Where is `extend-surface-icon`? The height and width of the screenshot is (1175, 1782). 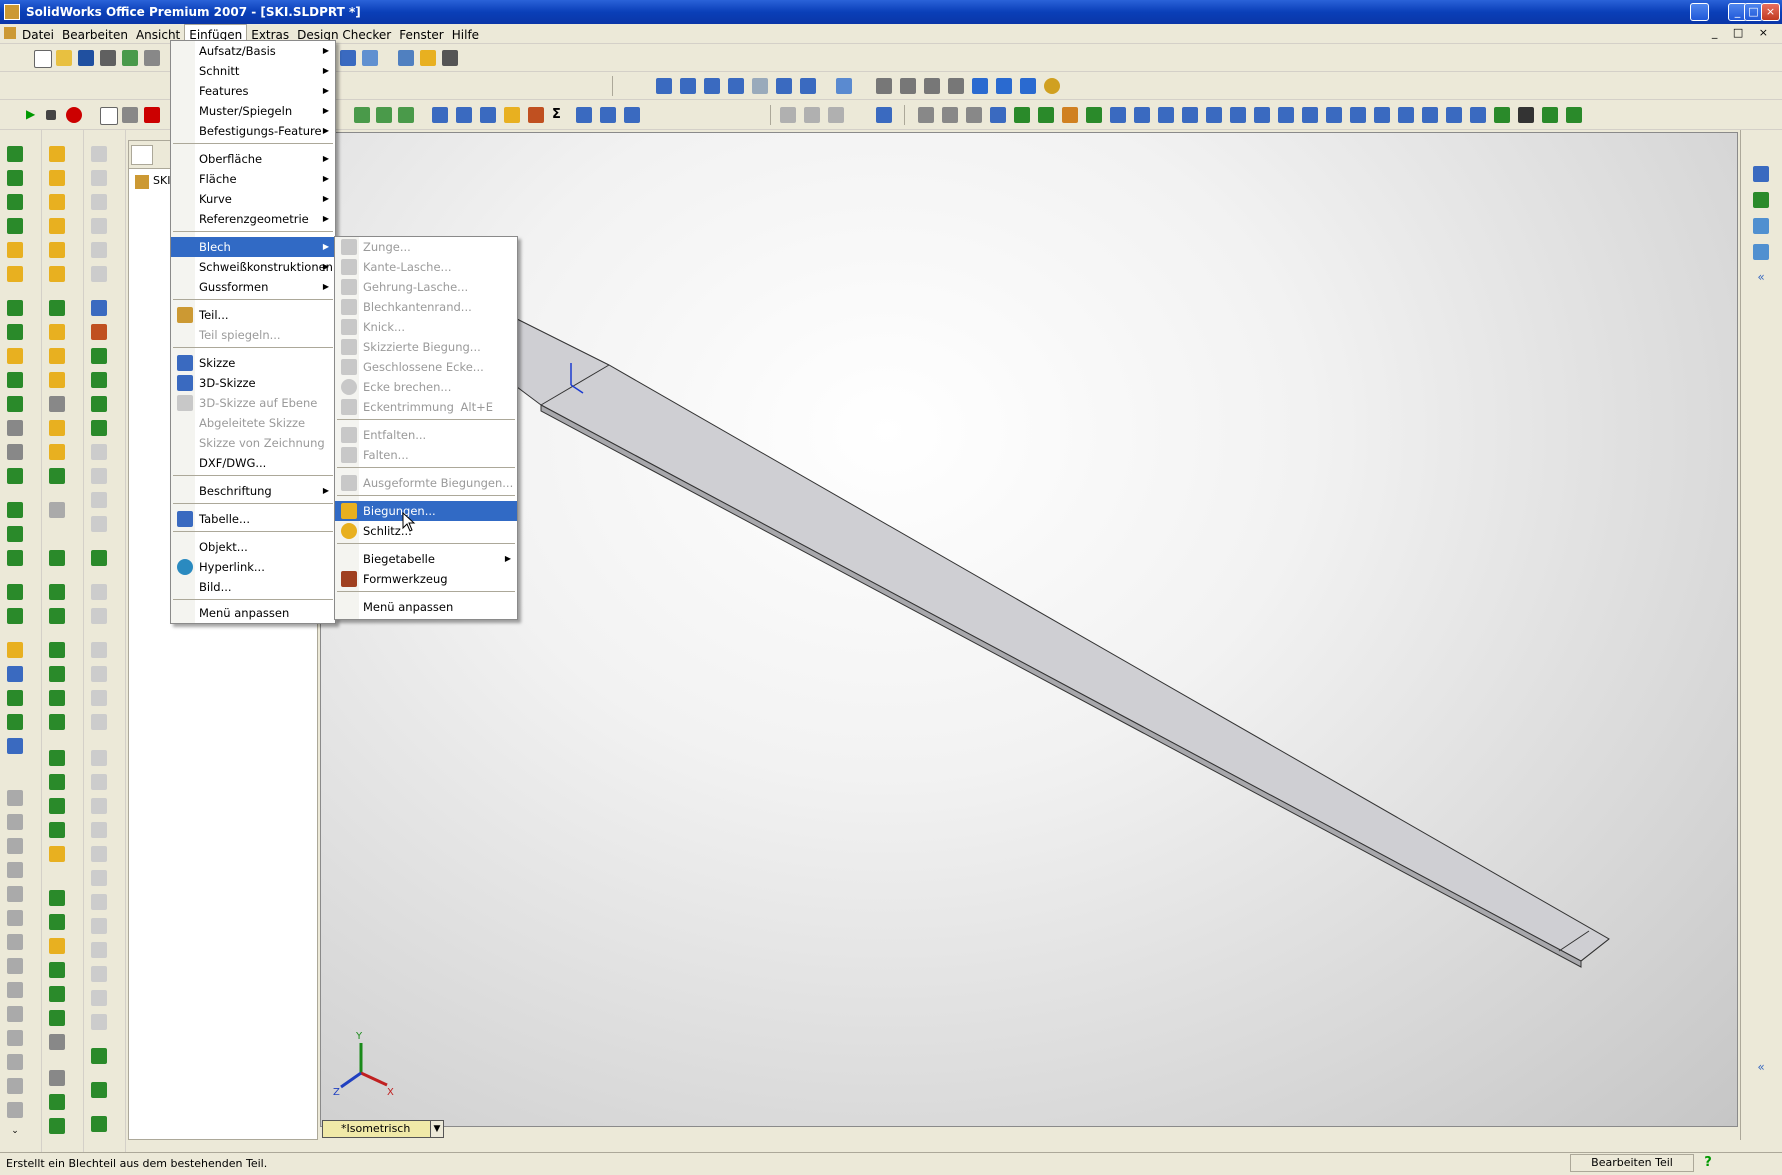 extend-surface-icon is located at coordinates (15, 942).